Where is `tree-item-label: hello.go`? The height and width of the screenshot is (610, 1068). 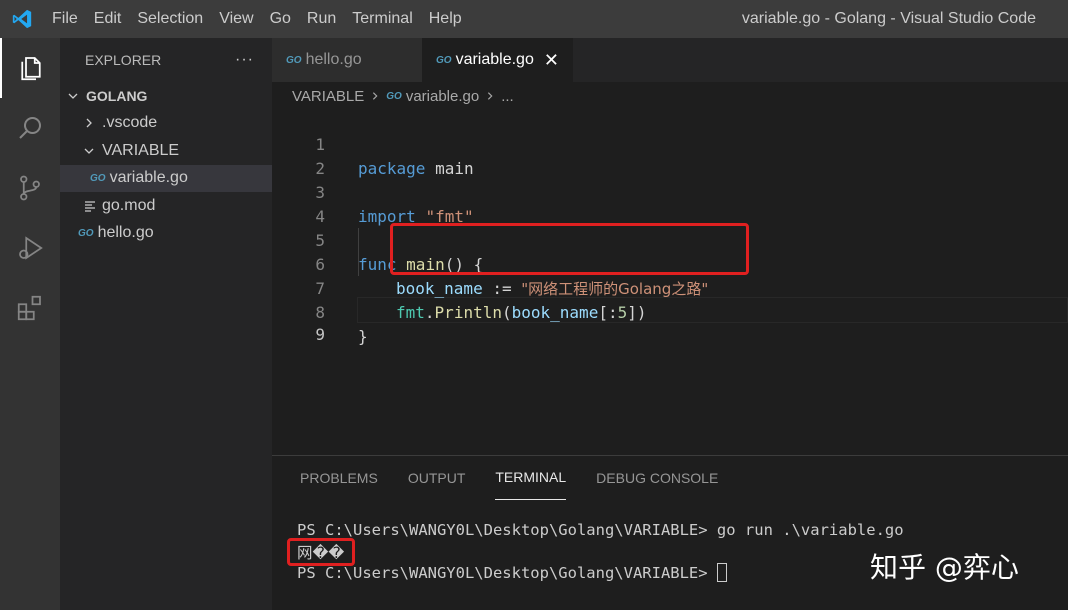 tree-item-label: hello.go is located at coordinates (125, 233).